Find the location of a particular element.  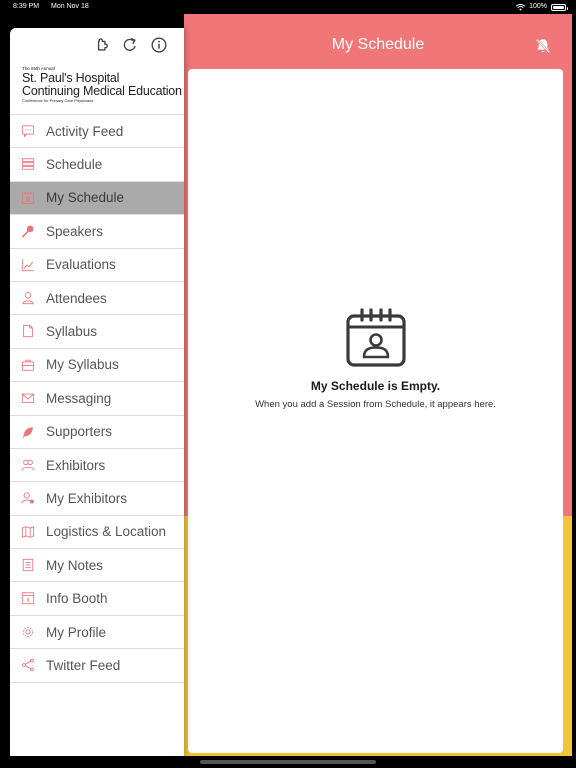

chat-icon is located at coordinates (28, 131).